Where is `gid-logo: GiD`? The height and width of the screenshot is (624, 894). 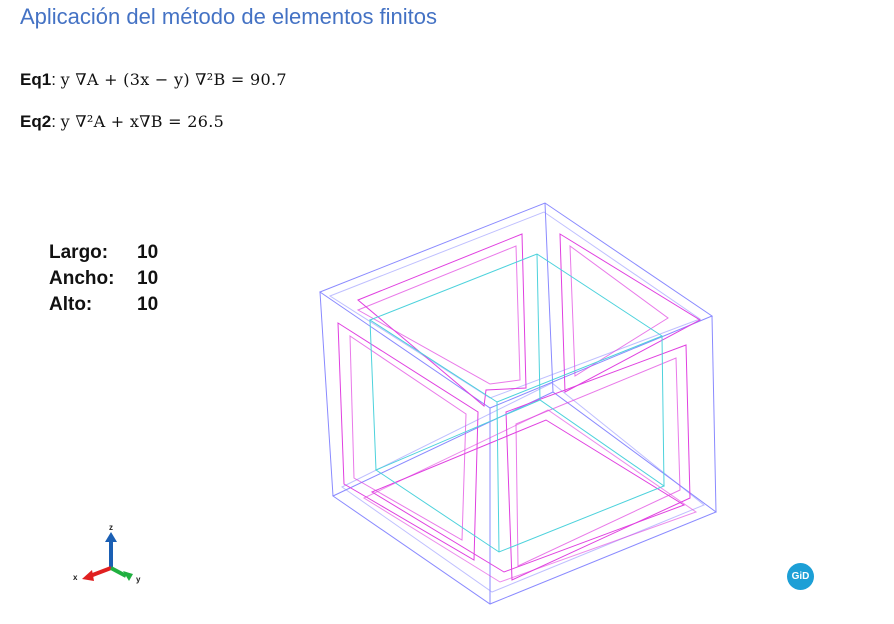
gid-logo: GiD is located at coordinates (800, 576).